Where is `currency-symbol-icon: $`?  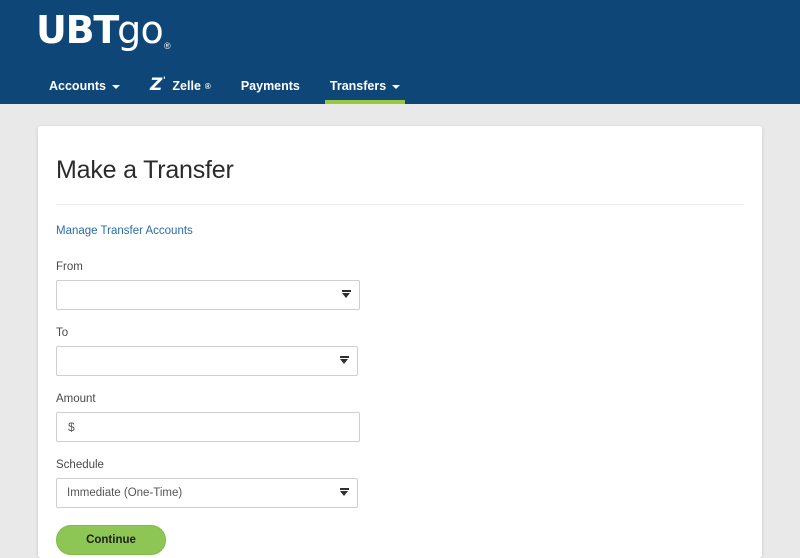 currency-symbol-icon: $ is located at coordinates (71, 427).